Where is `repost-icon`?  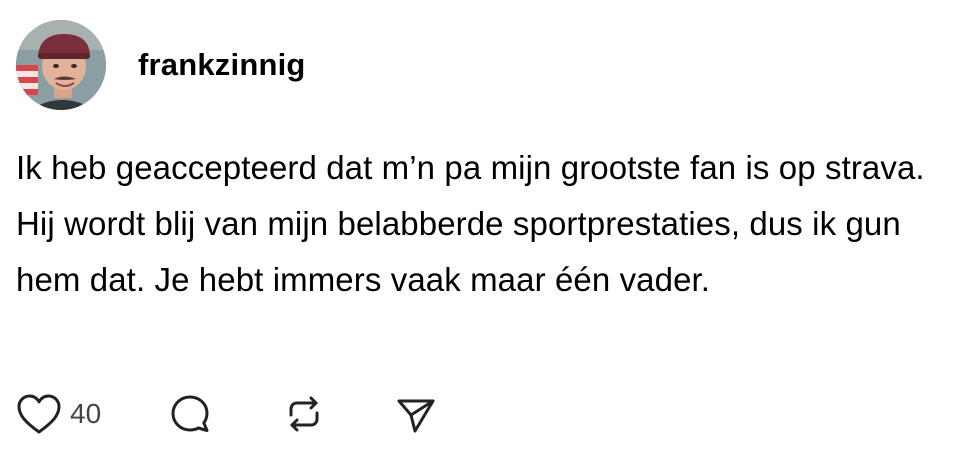
repost-icon is located at coordinates (304, 414).